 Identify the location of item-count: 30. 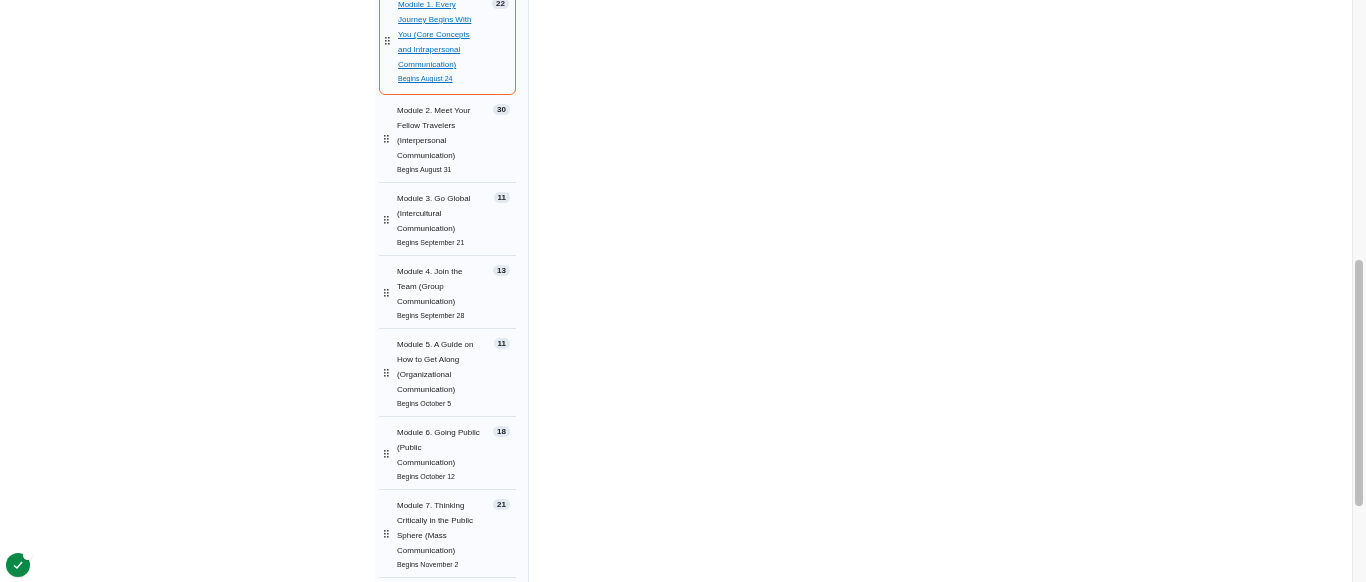
(501, 109).